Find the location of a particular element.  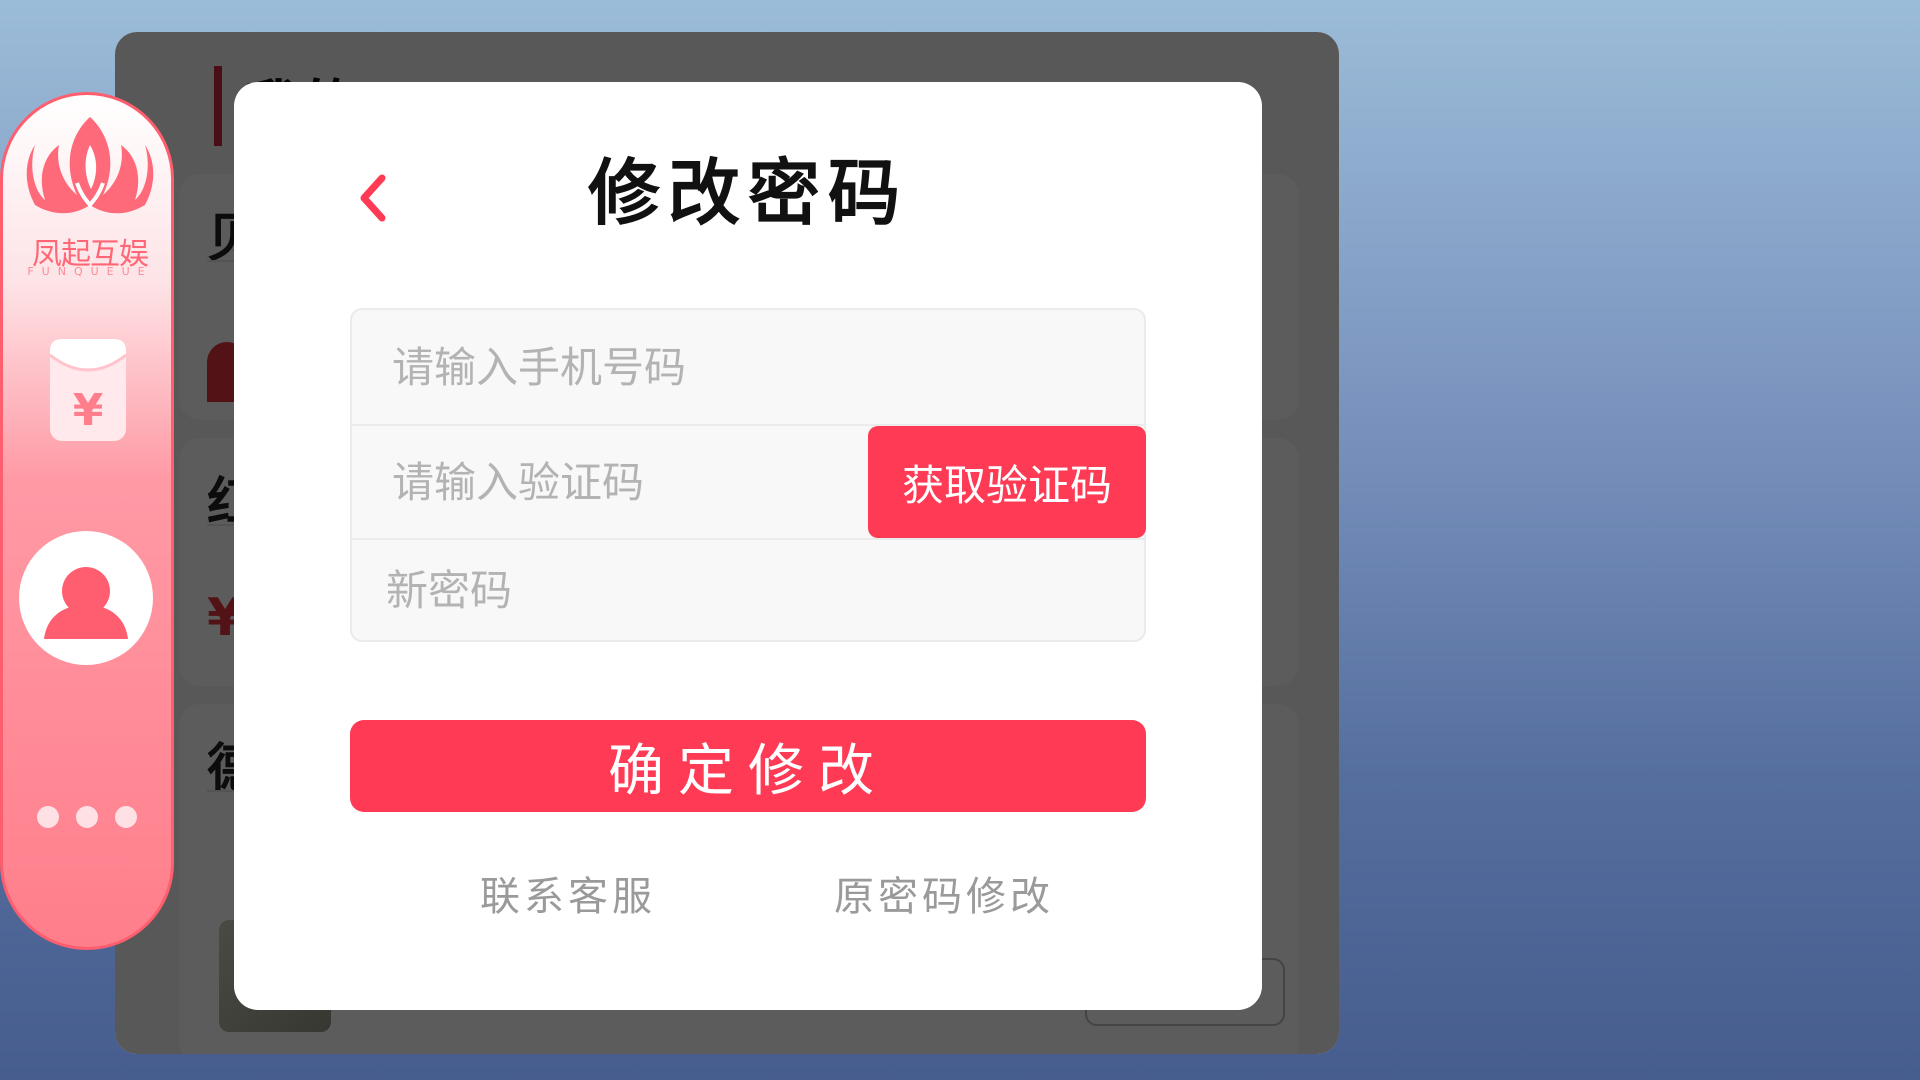

red-envelope-yuan-icon: ¥ is located at coordinates (88, 390).